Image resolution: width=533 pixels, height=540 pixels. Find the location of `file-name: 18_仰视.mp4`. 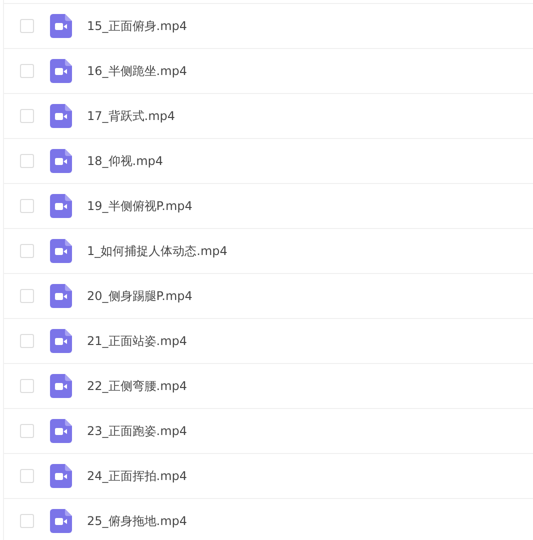

file-name: 18_仰视.mp4 is located at coordinates (125, 161).